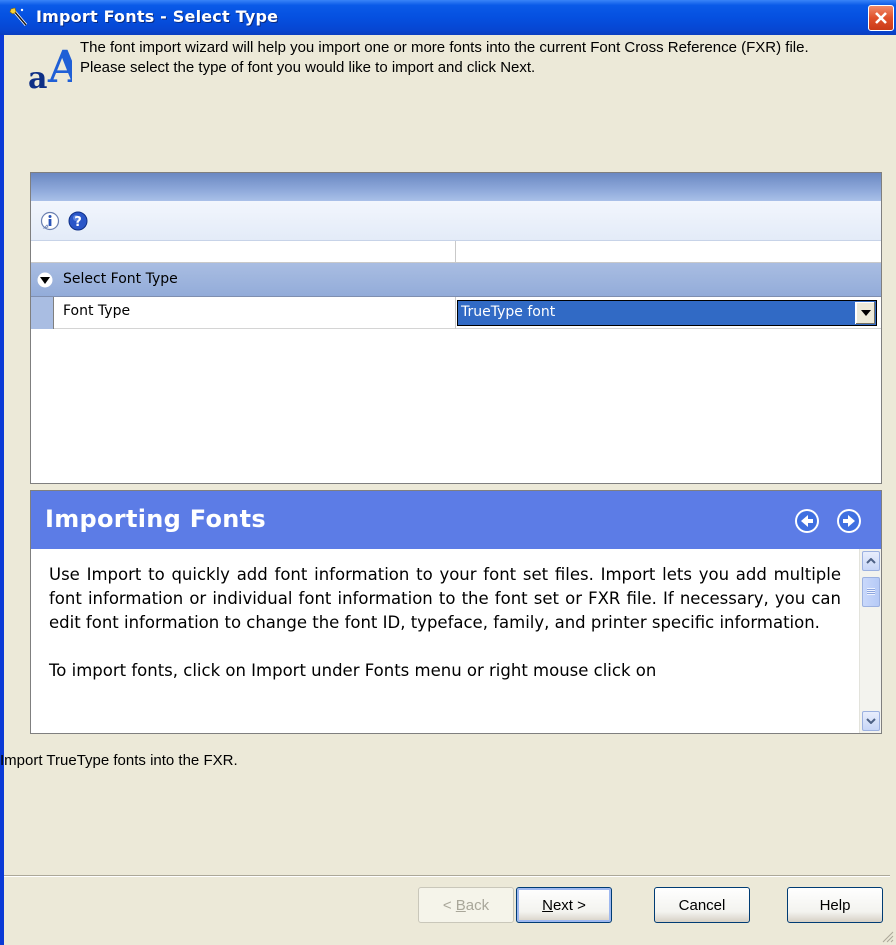 The image size is (896, 945). I want to click on status-description: Import TrueType fonts into the FXR., so click(119, 760).